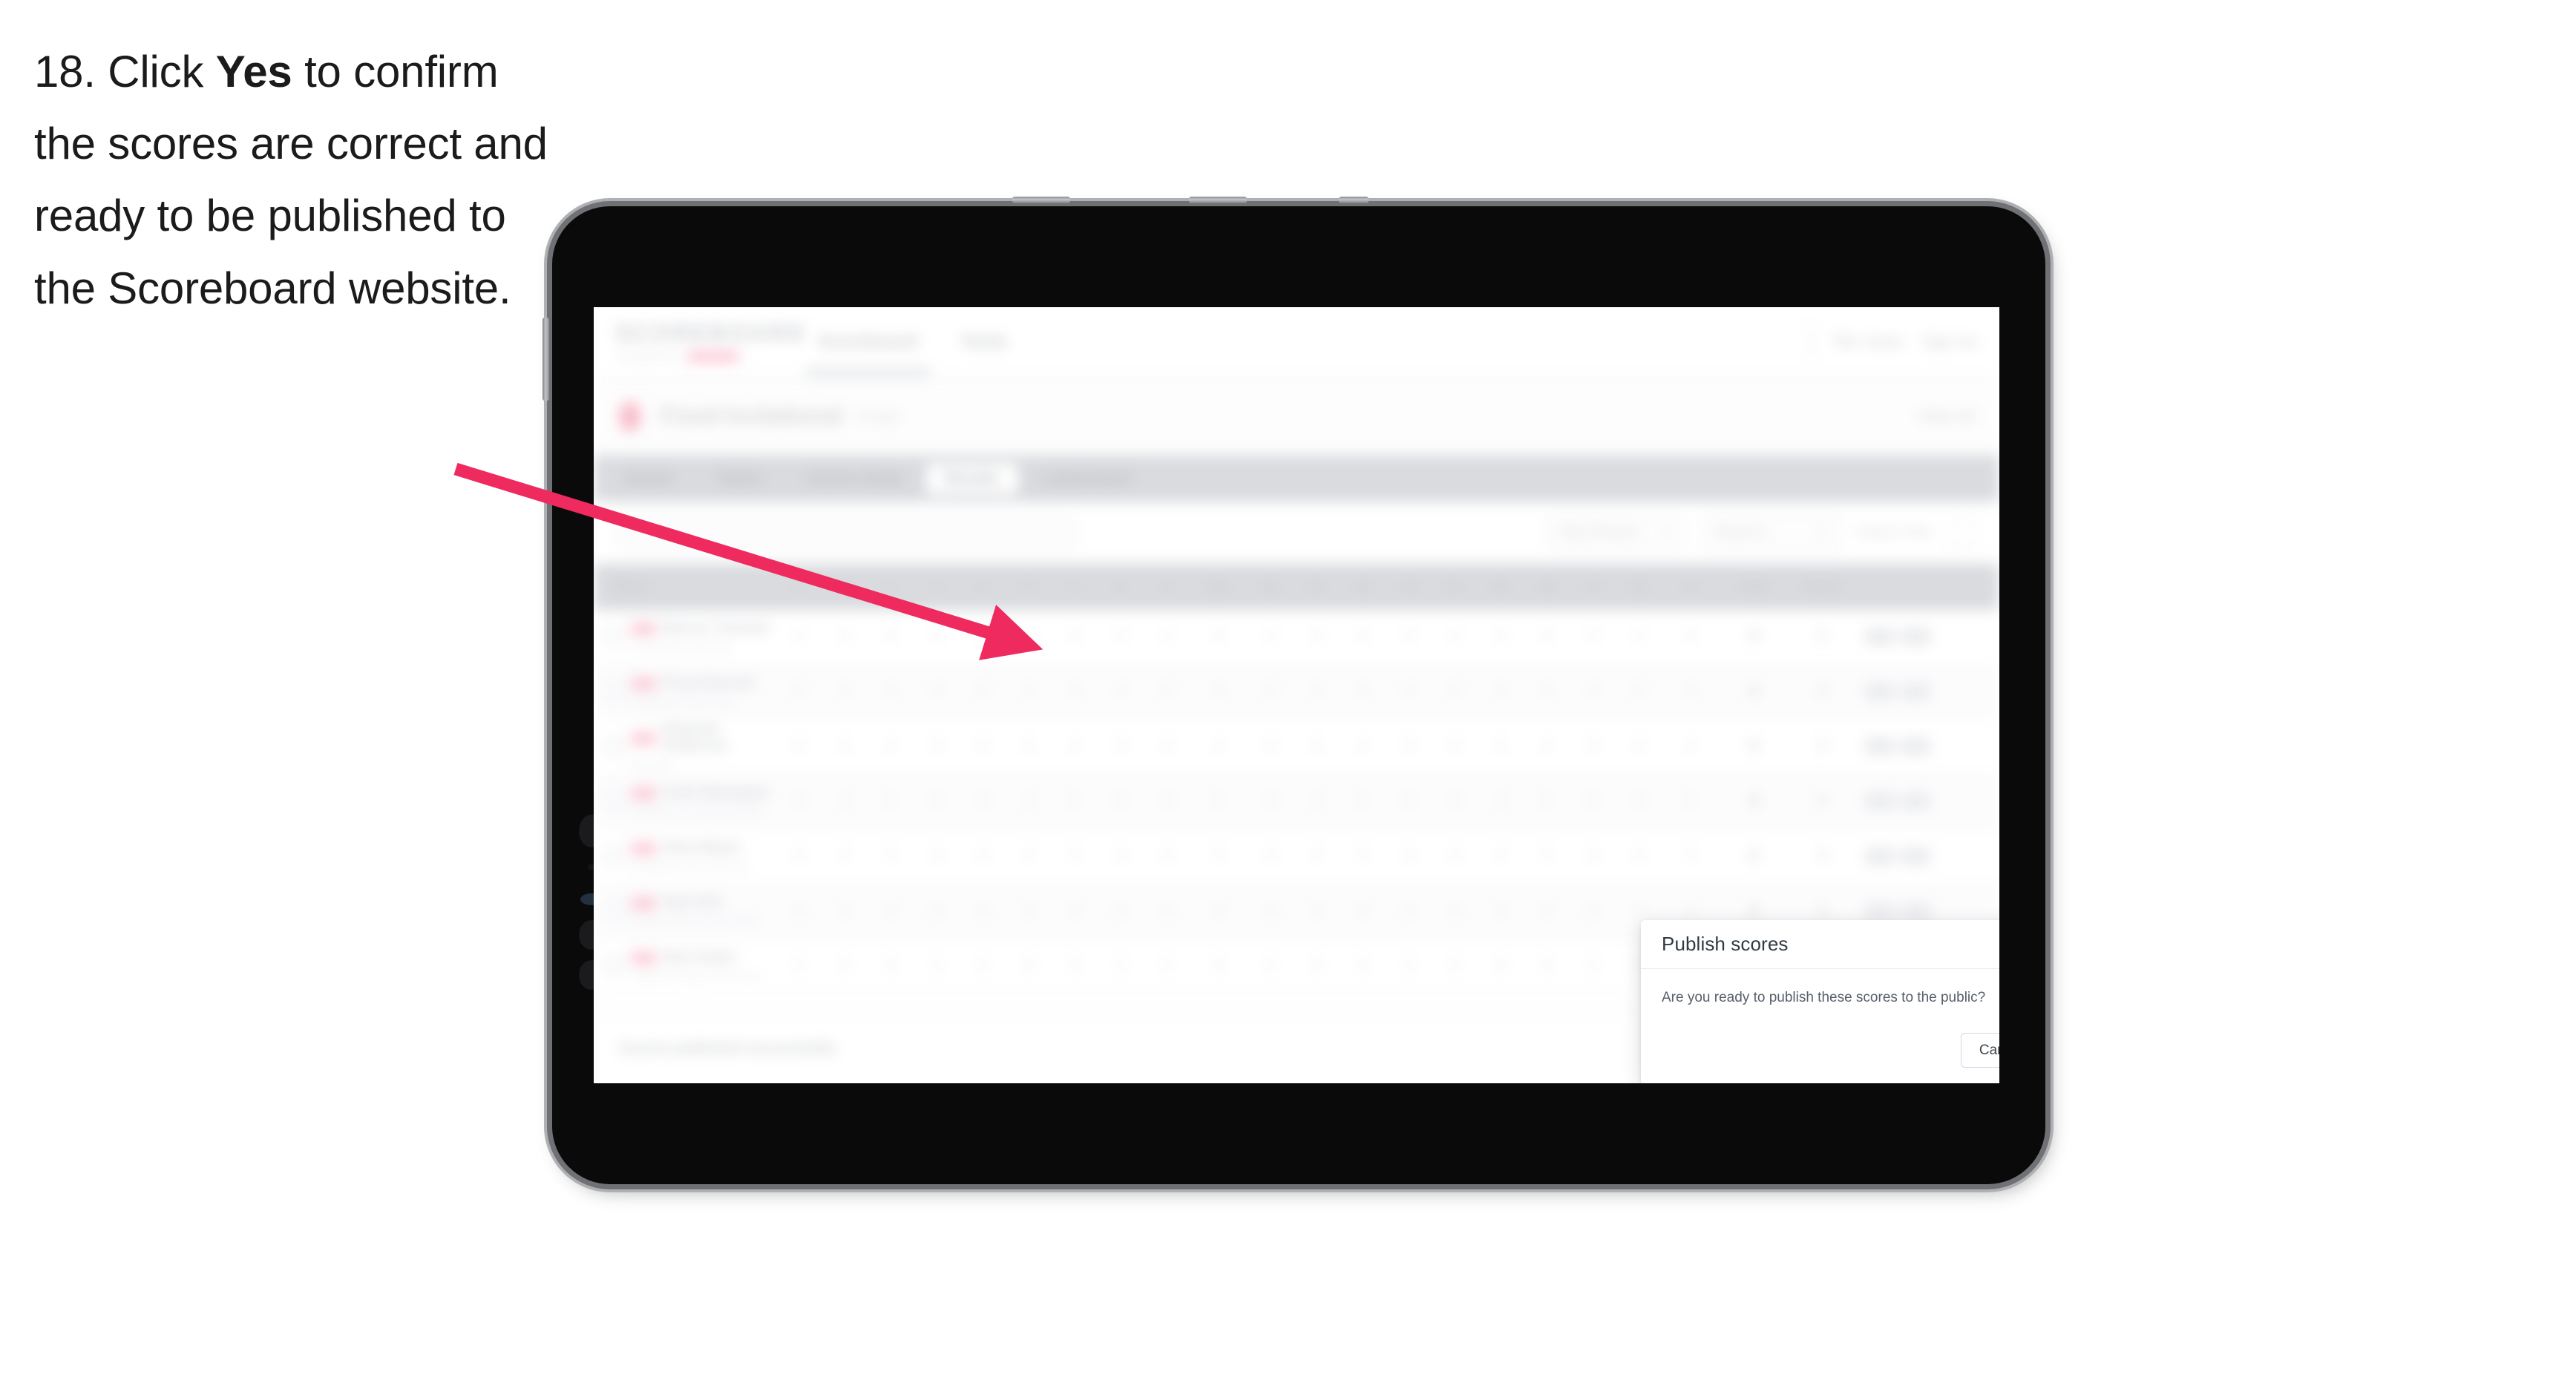 The image size is (2576, 1386). What do you see at coordinates (867, 355) in the screenshot?
I see `nav-item-scoreboard: Scoreboard` at bounding box center [867, 355].